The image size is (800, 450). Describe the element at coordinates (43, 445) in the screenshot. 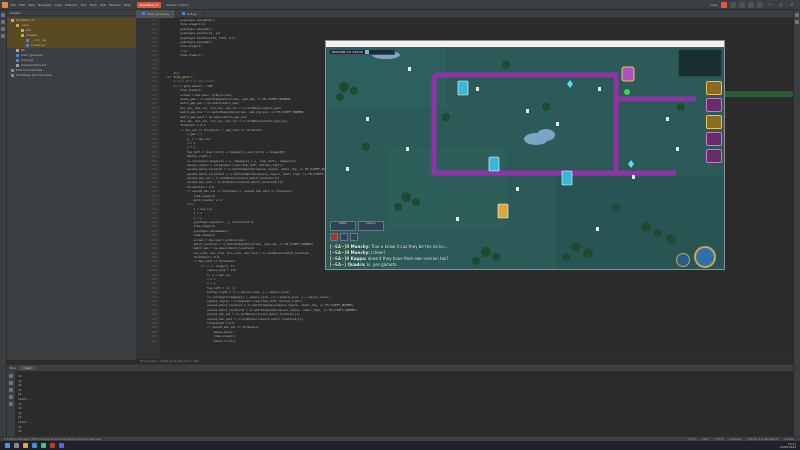

I see `pycharm-icon` at that location.